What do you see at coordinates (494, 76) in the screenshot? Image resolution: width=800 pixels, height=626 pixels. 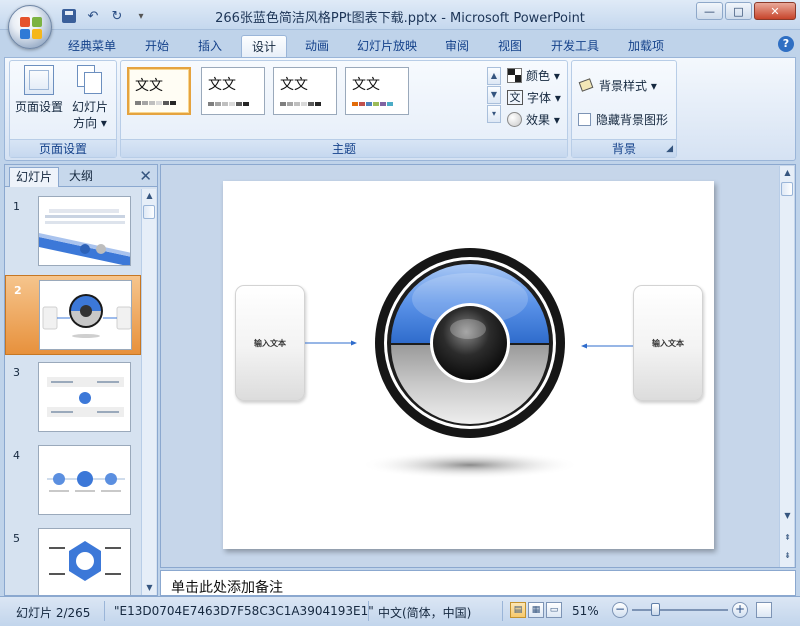 I see `gallery-up-arrow-icon: ▲` at bounding box center [494, 76].